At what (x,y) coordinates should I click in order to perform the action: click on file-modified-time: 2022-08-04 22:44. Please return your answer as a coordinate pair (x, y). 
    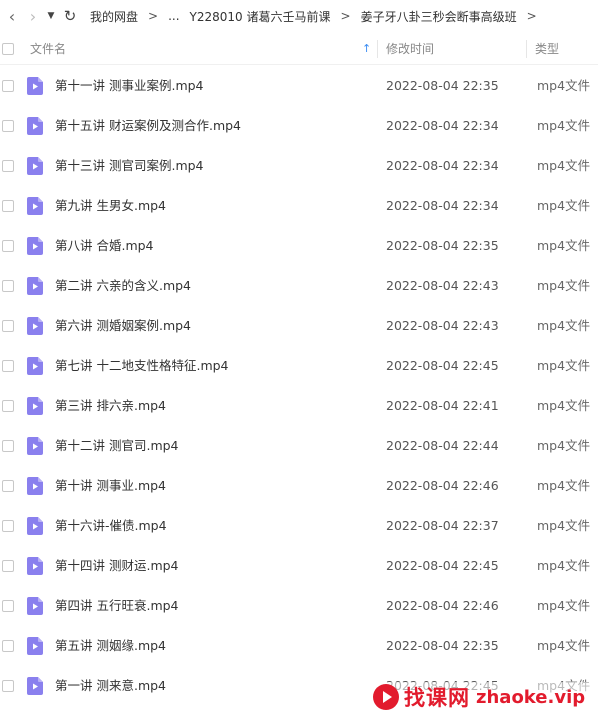
    Looking at the image, I should click on (442, 445).